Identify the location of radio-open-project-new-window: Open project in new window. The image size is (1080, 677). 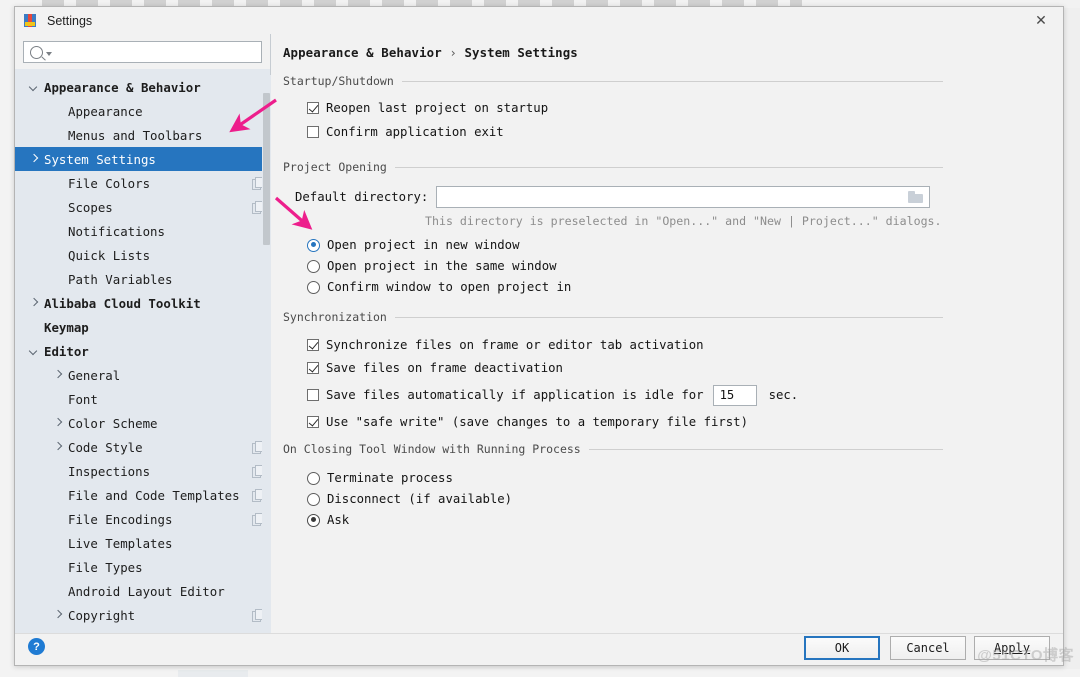
(625, 245).